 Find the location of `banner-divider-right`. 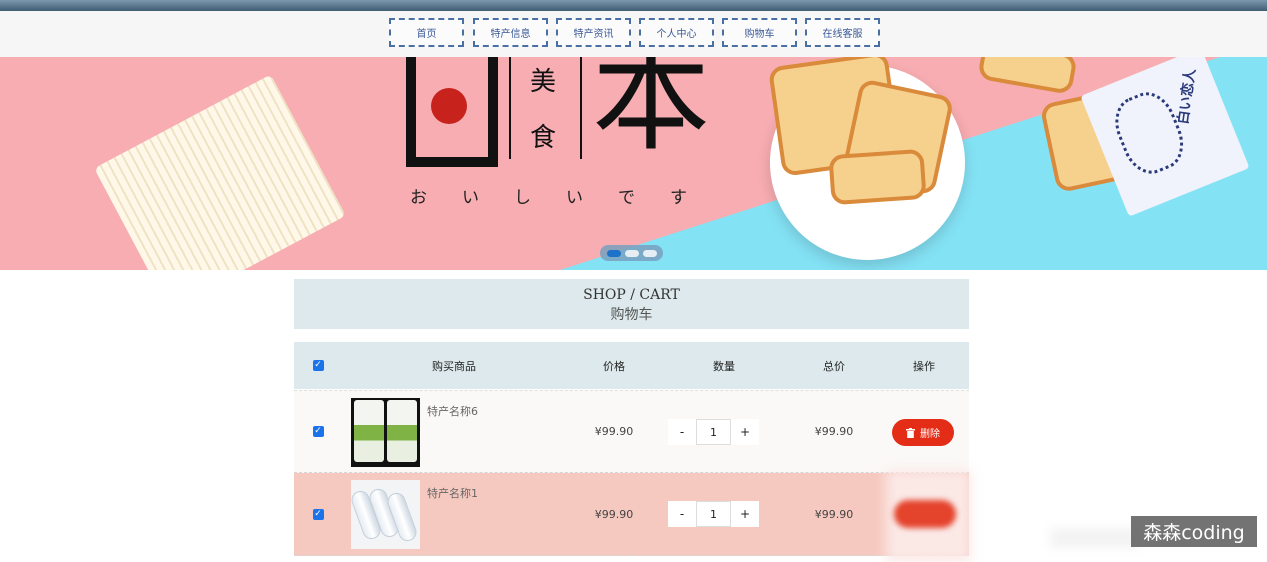

banner-divider-right is located at coordinates (581, 108).